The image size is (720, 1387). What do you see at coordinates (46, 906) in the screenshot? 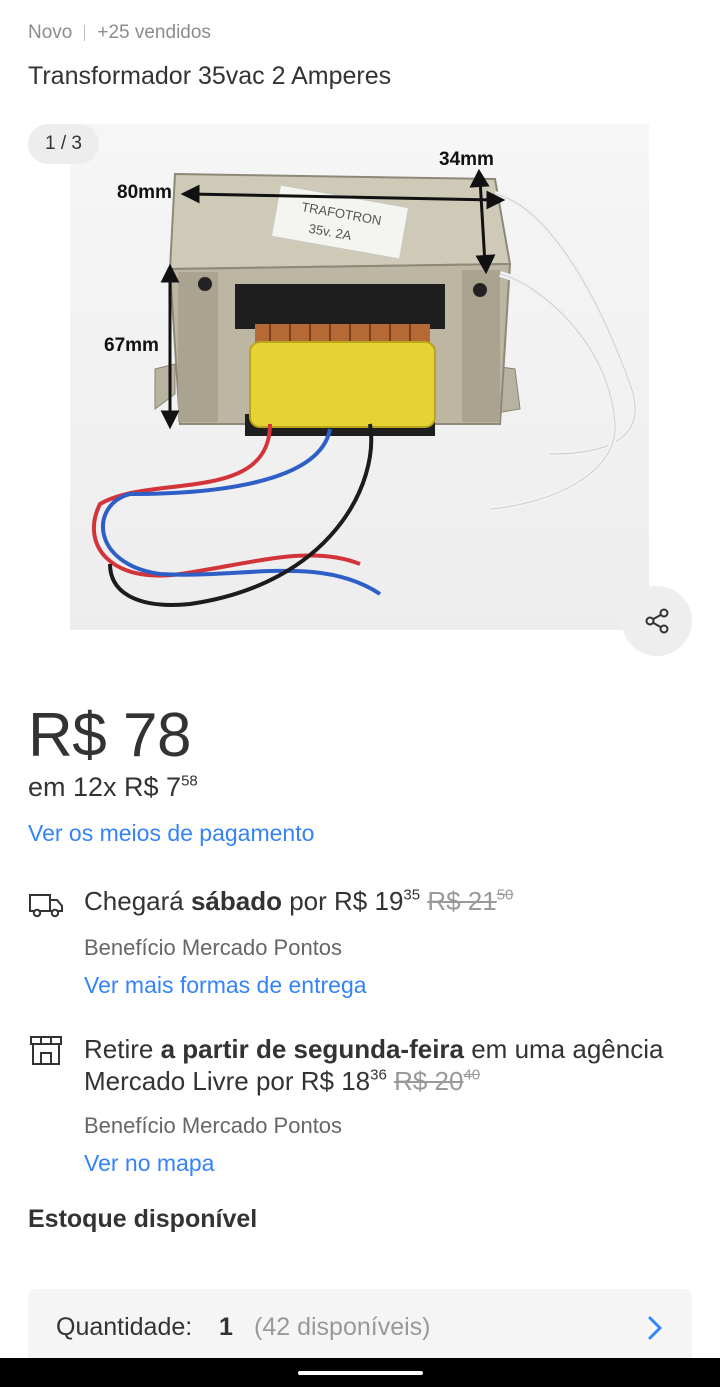
I see `truck-icon` at bounding box center [46, 906].